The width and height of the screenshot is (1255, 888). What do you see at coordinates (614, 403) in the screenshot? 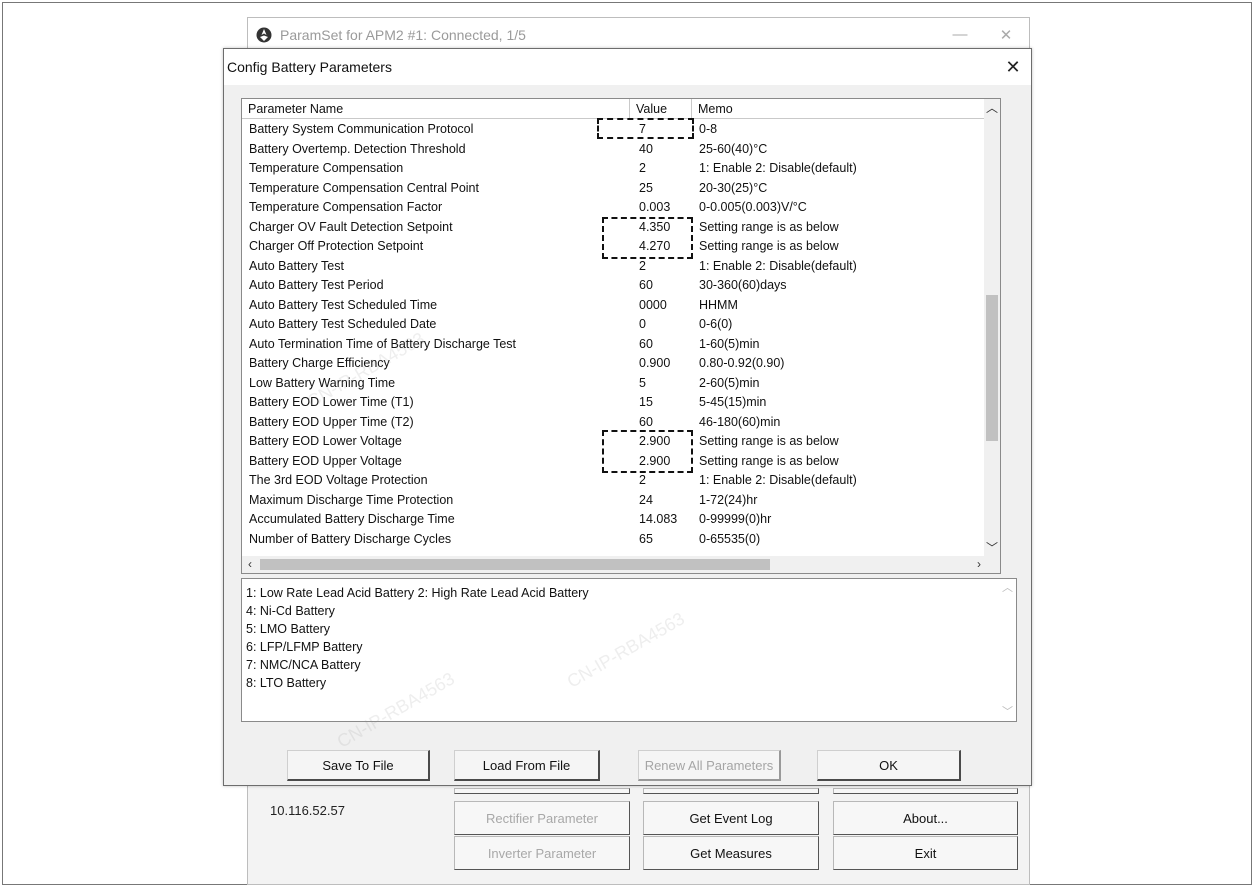
I see `table-row: Battery EOD Lower Time (T1) 15 5-45(15)min` at bounding box center [614, 403].